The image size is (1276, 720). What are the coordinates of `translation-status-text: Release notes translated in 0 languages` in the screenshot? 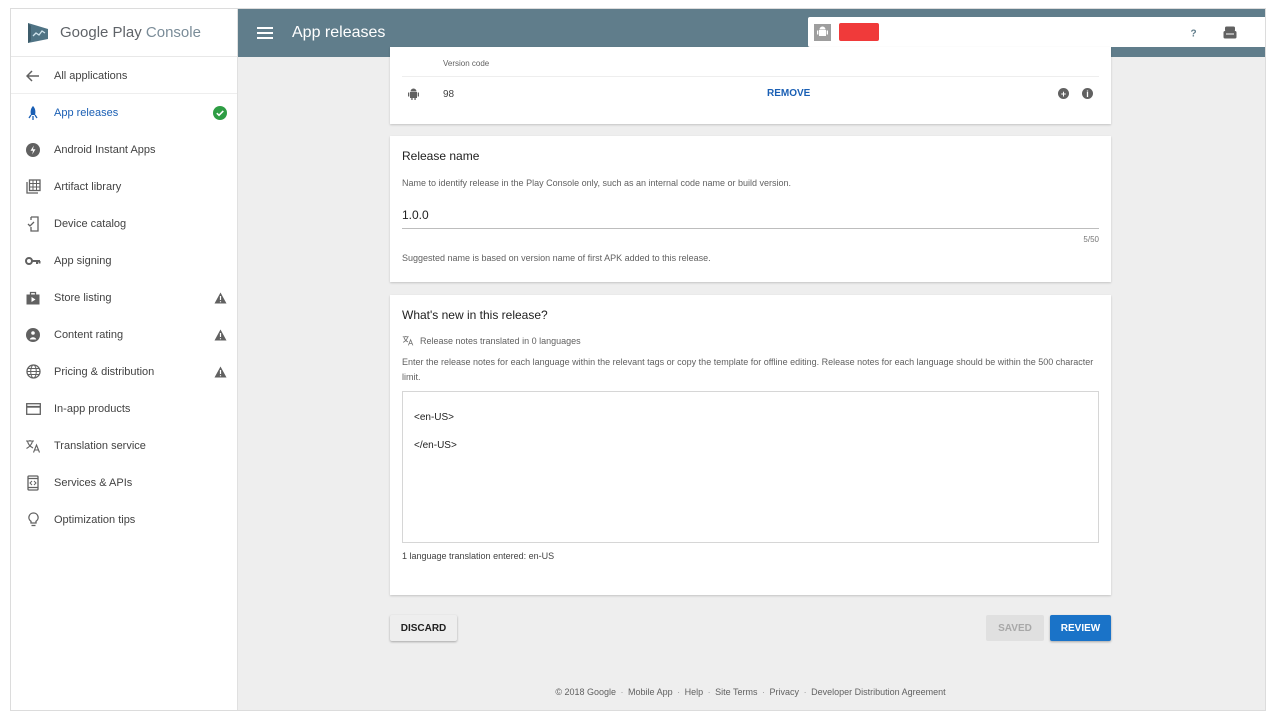 It's located at (500, 340).